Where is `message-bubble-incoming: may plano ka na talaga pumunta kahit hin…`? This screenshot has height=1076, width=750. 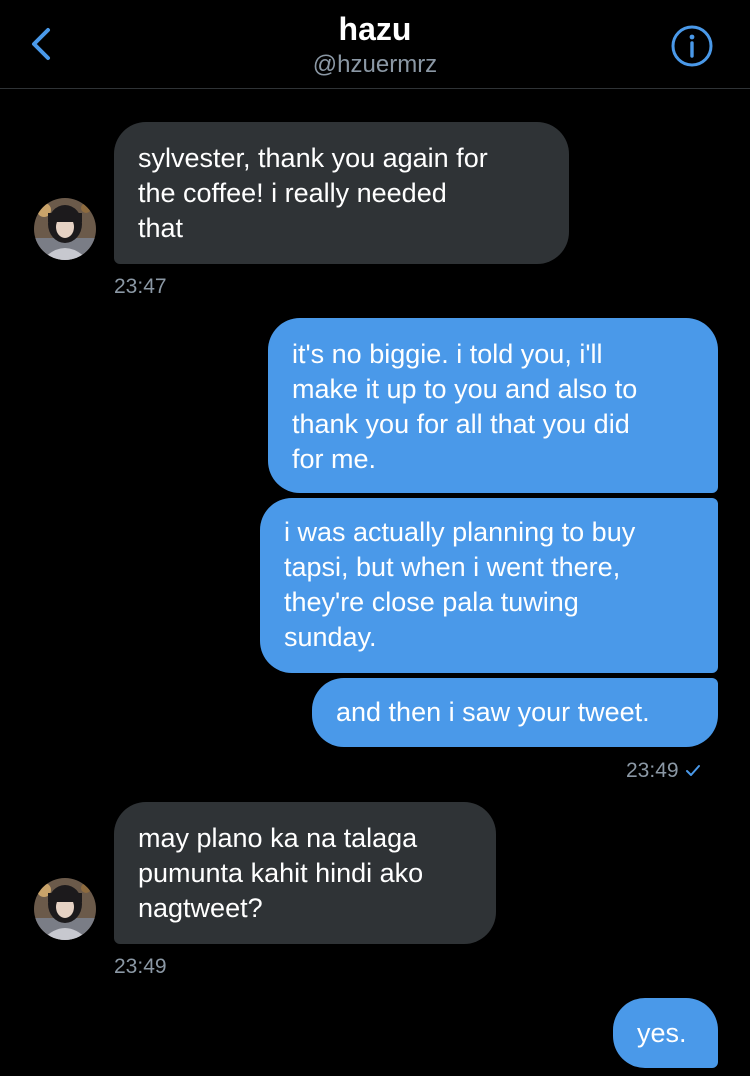 message-bubble-incoming: may plano ka na talaga pumunta kahit hin… is located at coordinates (305, 873).